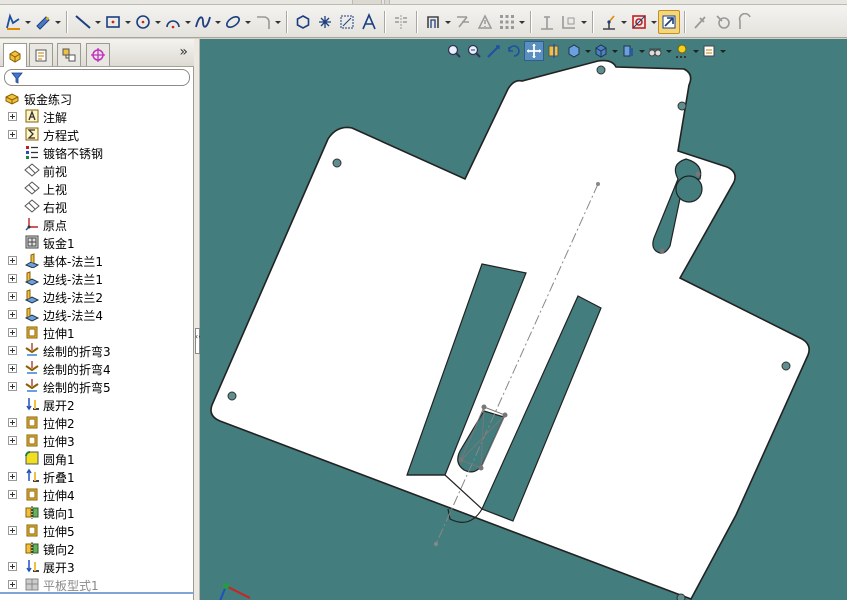 Image resolution: width=847 pixels, height=600 pixels. Describe the element at coordinates (113, 22) in the screenshot. I see `rectangle-icon` at that location.